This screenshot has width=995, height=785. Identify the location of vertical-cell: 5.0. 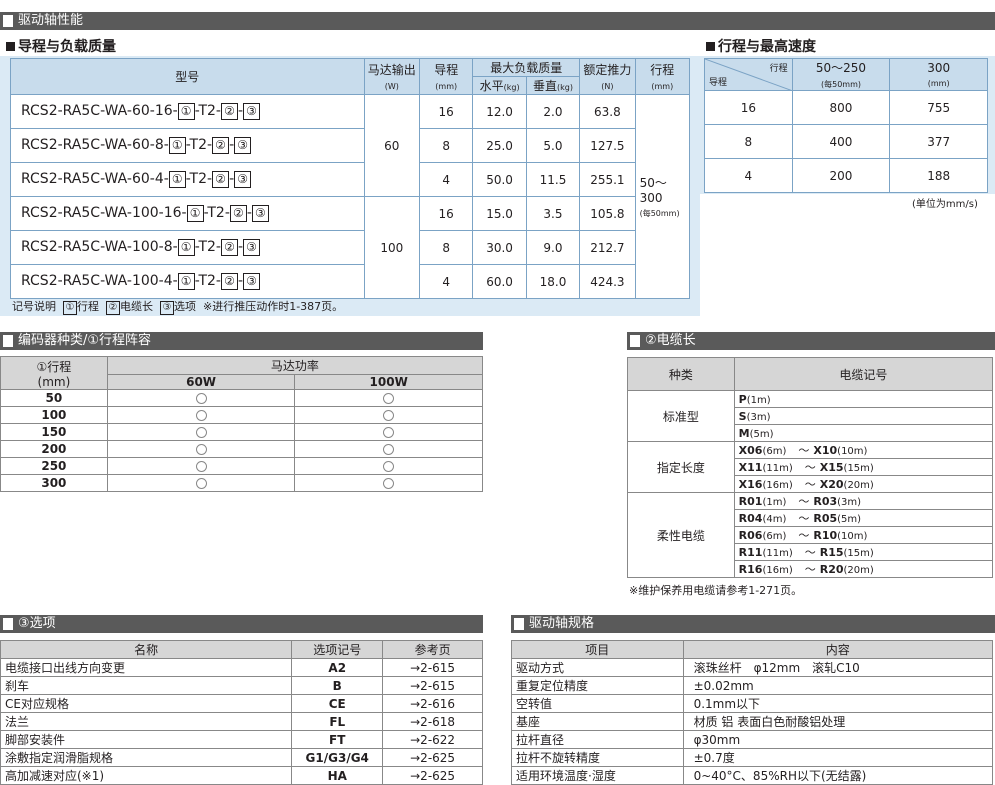
(553, 145).